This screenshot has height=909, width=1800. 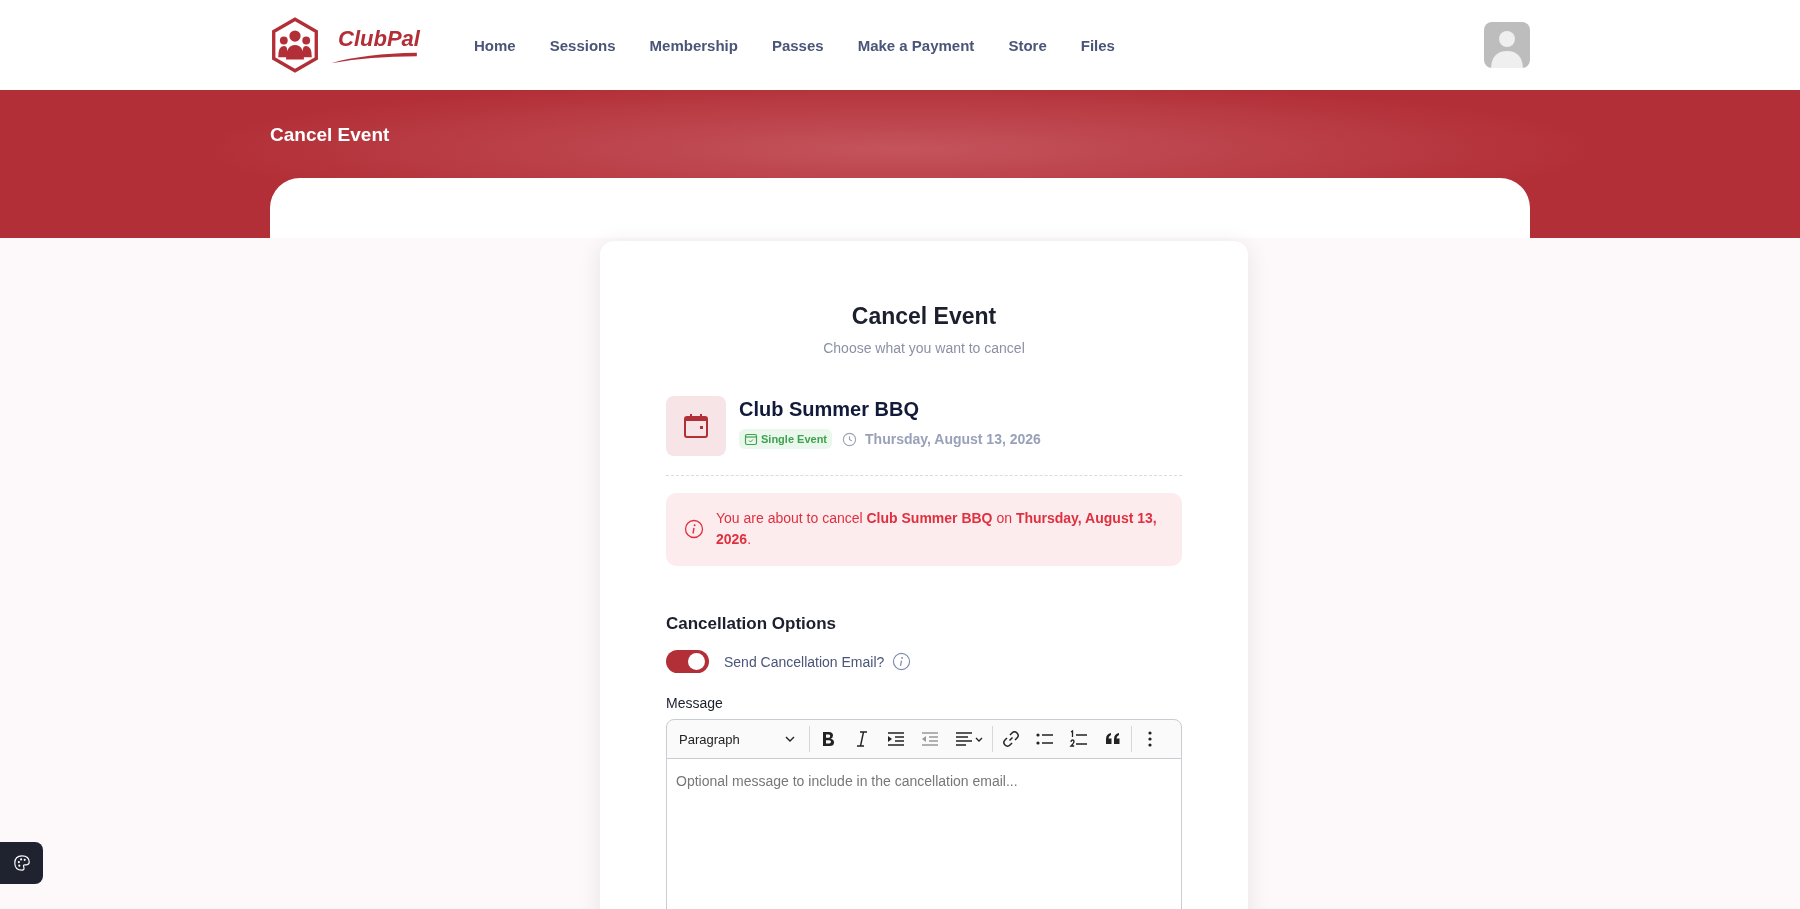 What do you see at coordinates (830, 409) in the screenshot?
I see `event-name: Club Summer BBQ` at bounding box center [830, 409].